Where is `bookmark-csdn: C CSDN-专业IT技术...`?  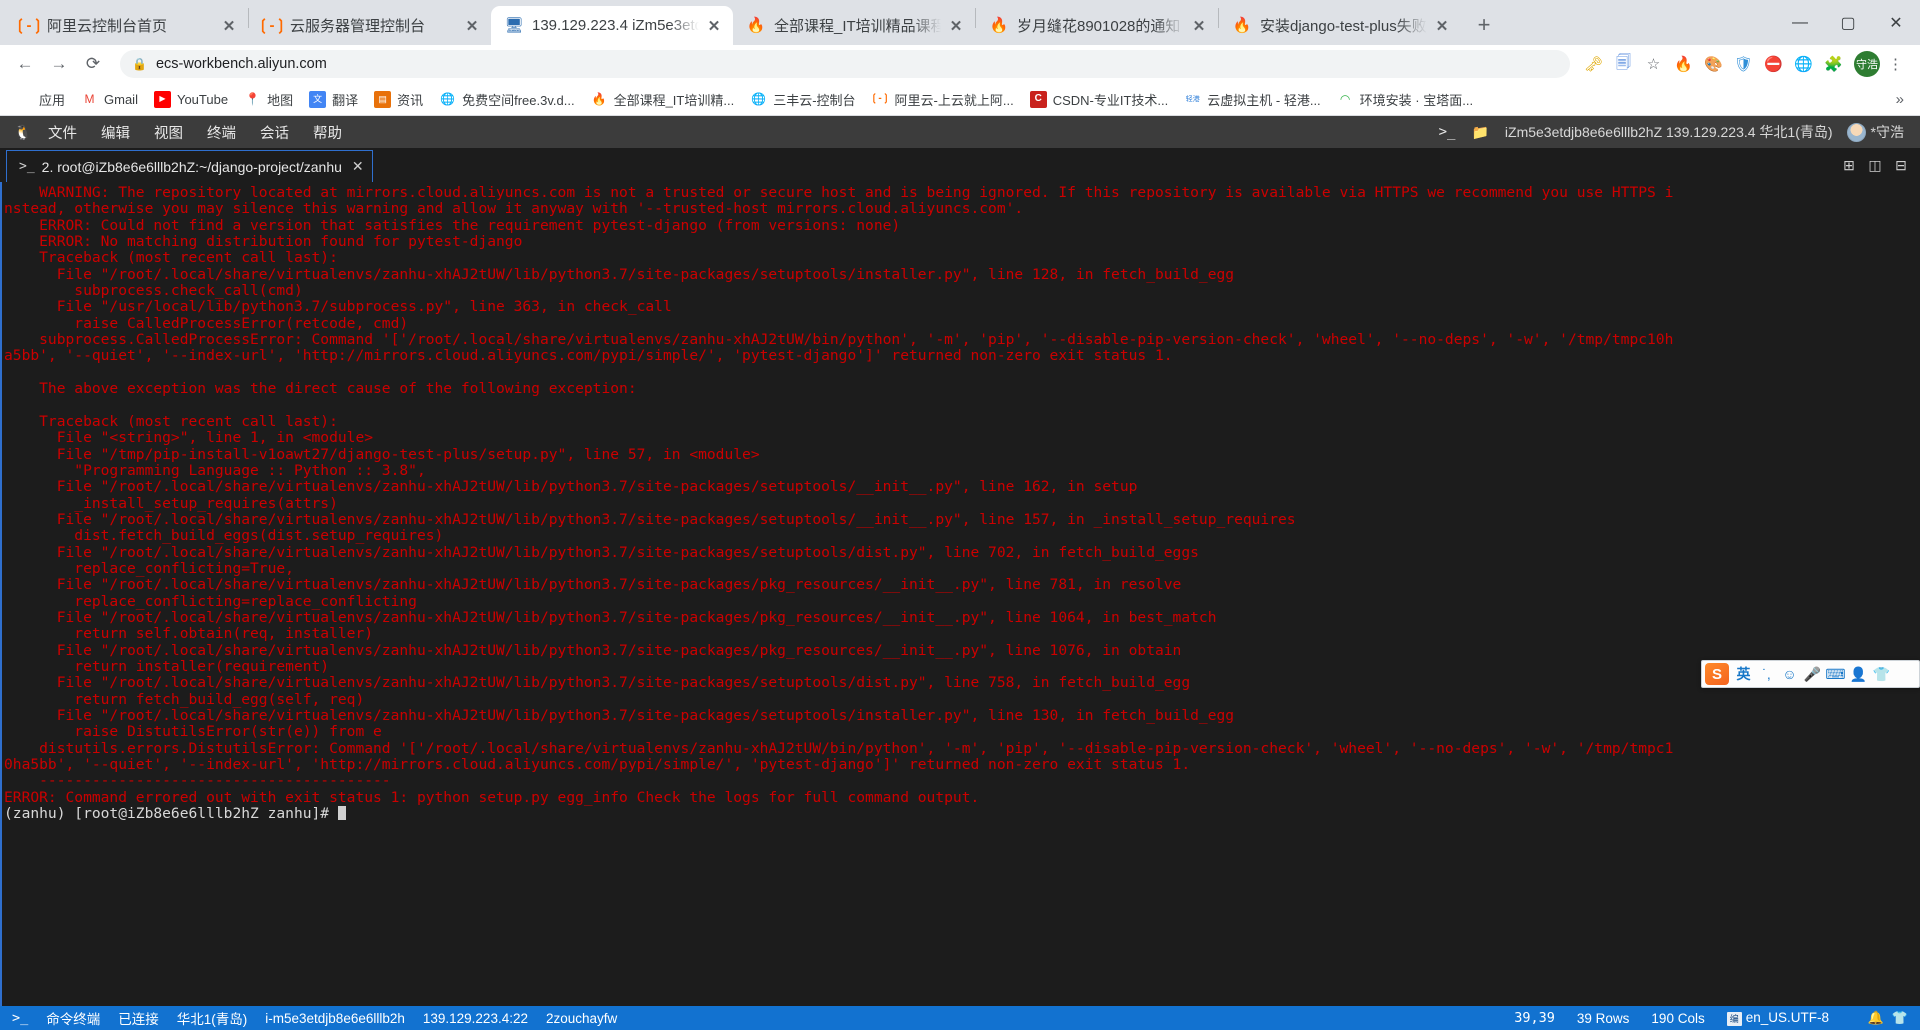 bookmark-csdn: C CSDN-专业IT技术... is located at coordinates (1099, 99).